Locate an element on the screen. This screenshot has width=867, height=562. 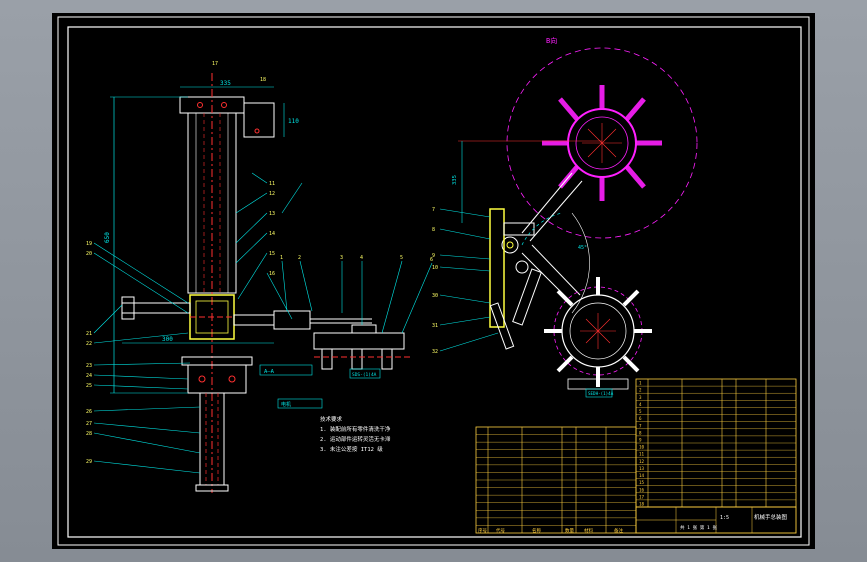
callout: 21 is located at coordinates (89, 334).